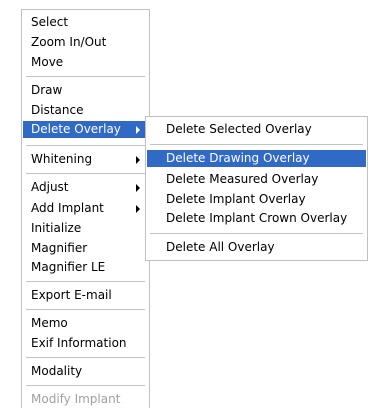 The height and width of the screenshot is (408, 368). What do you see at coordinates (69, 42) in the screenshot?
I see `menu-item-label: Zoom In/Out` at bounding box center [69, 42].